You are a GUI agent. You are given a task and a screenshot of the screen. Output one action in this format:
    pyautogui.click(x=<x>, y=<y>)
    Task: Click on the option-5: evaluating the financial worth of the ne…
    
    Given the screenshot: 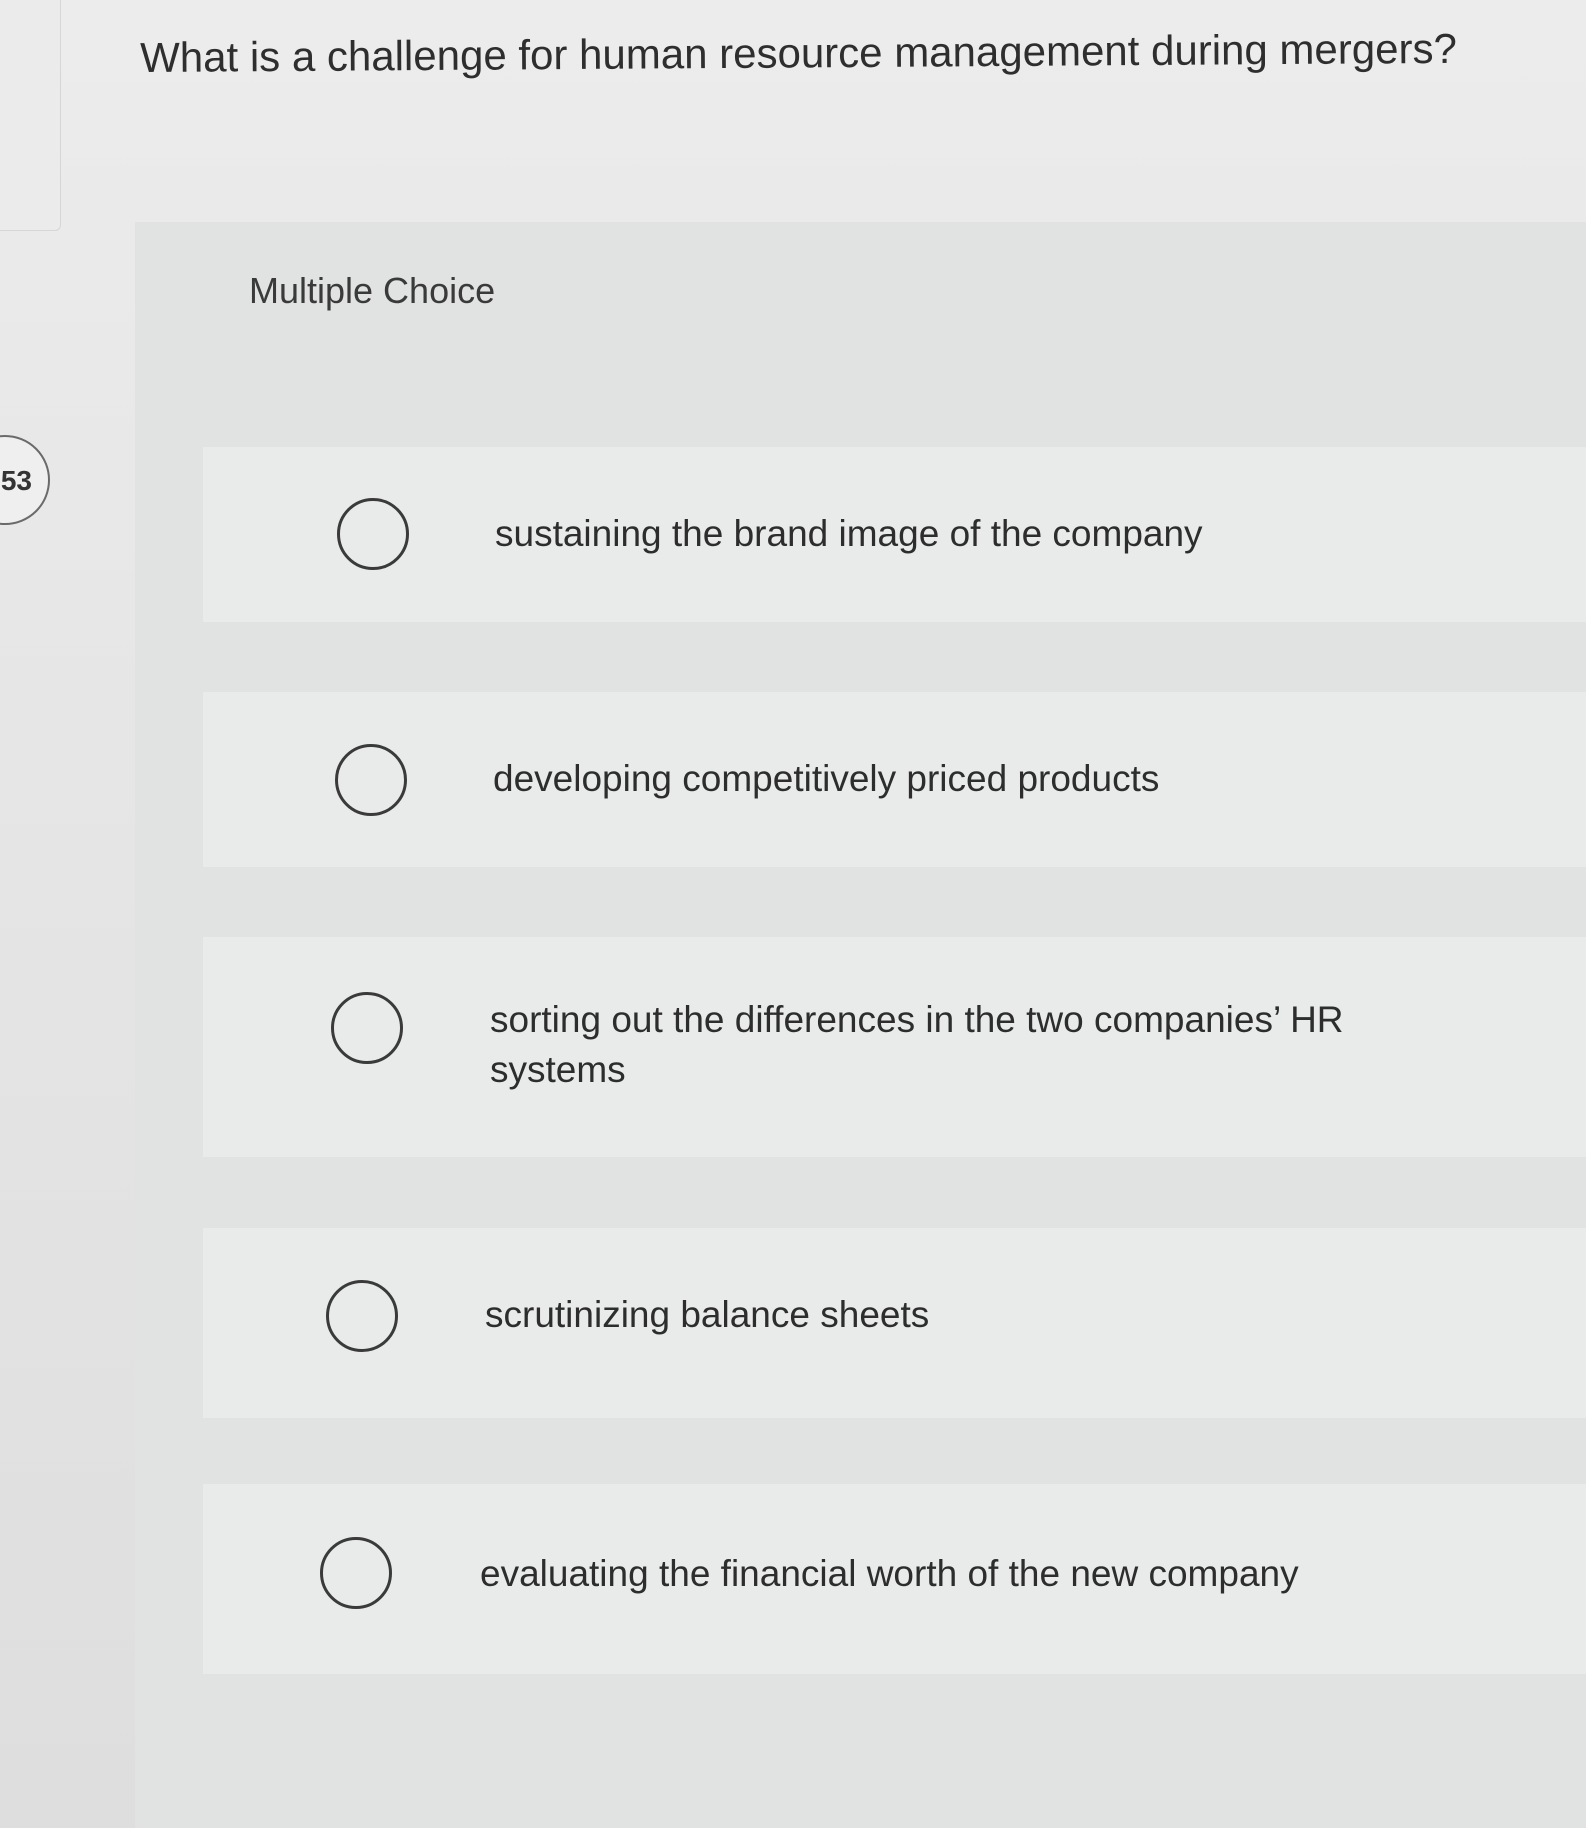 What is the action you would take?
    pyautogui.click(x=894, y=1579)
    